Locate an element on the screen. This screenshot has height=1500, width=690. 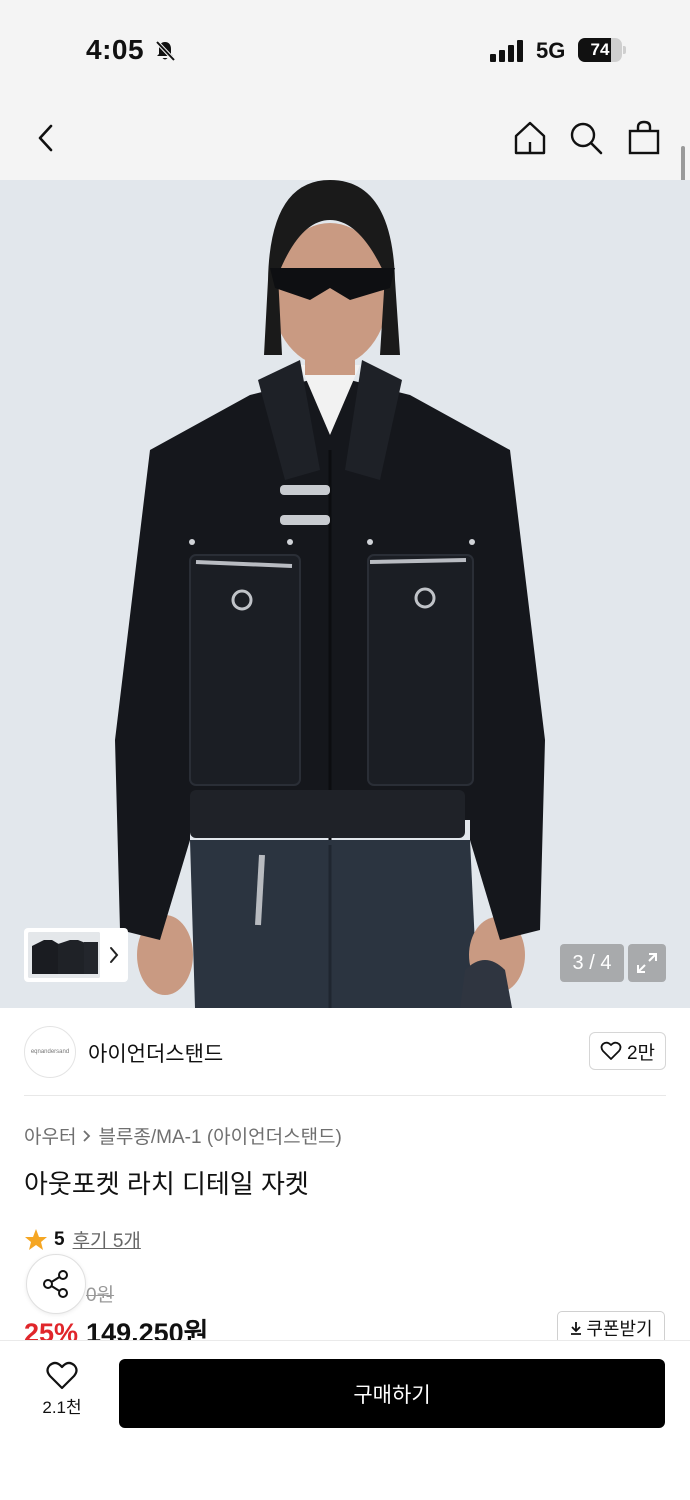
thumbnail-strip is located at coordinates (76, 955).